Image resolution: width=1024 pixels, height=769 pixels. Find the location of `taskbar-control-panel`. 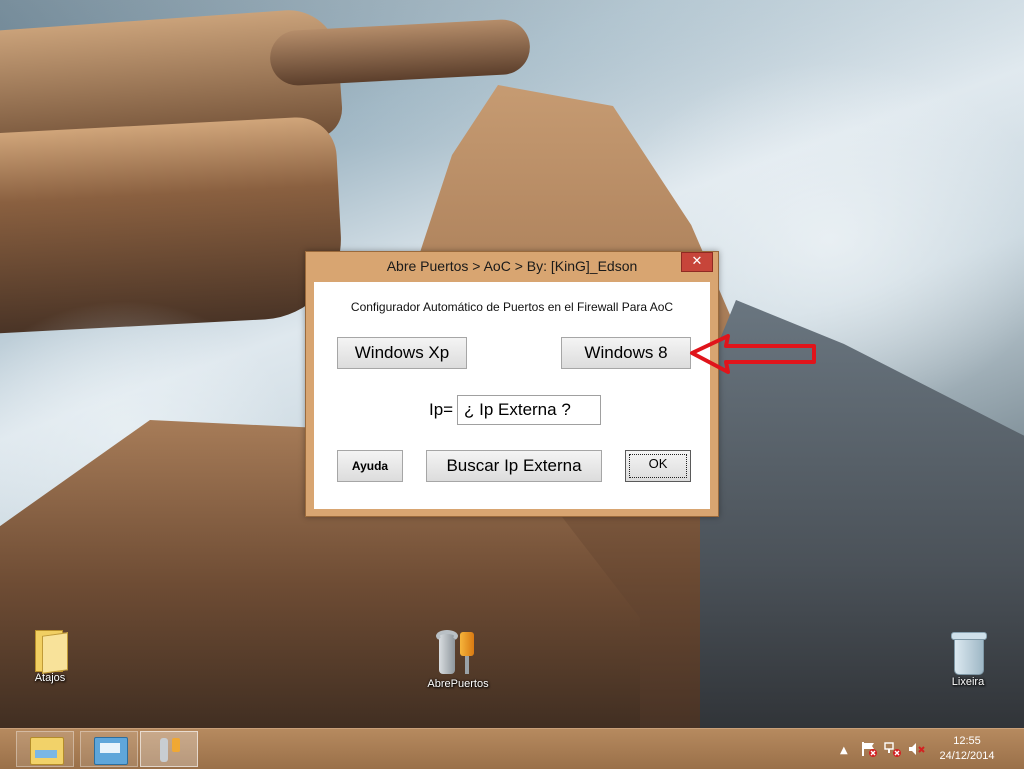

taskbar-control-panel is located at coordinates (109, 749).